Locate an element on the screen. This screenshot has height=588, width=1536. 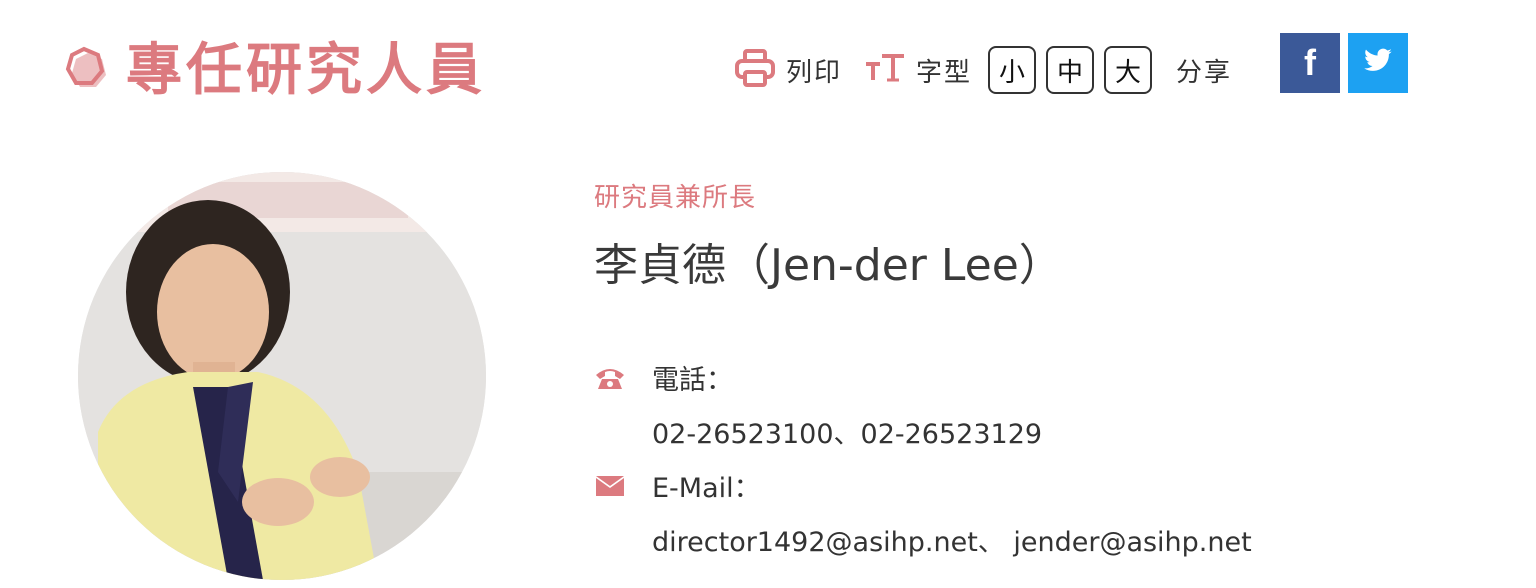
hexagon-logo-icon is located at coordinates (89, 71).